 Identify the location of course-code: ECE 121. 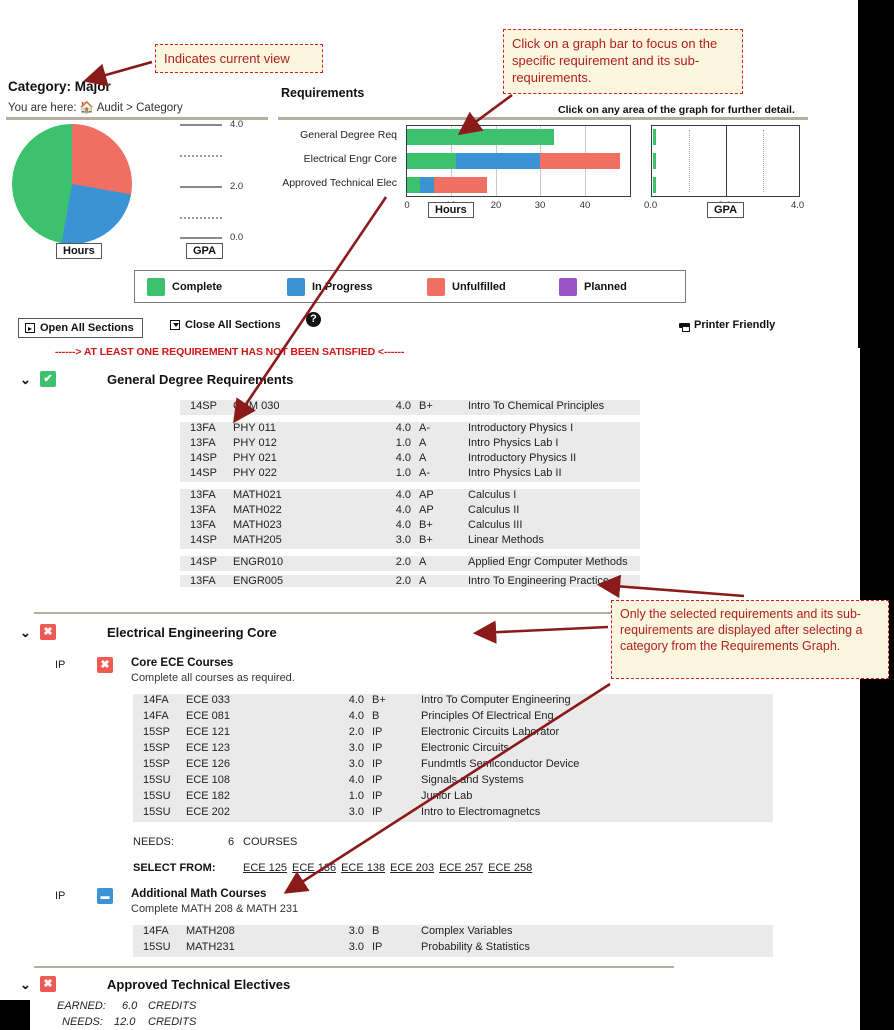
(208, 732).